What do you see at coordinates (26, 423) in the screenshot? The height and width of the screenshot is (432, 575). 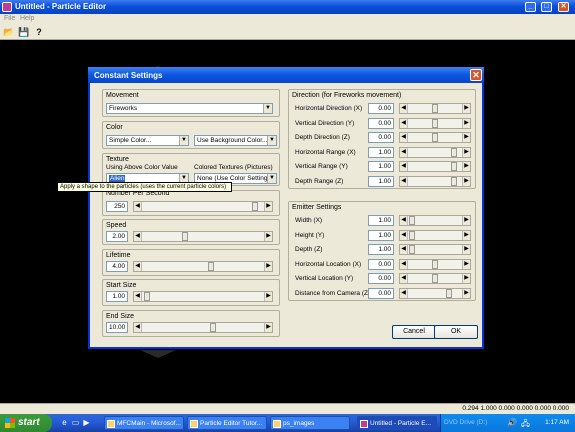 I see `start-button: start` at bounding box center [26, 423].